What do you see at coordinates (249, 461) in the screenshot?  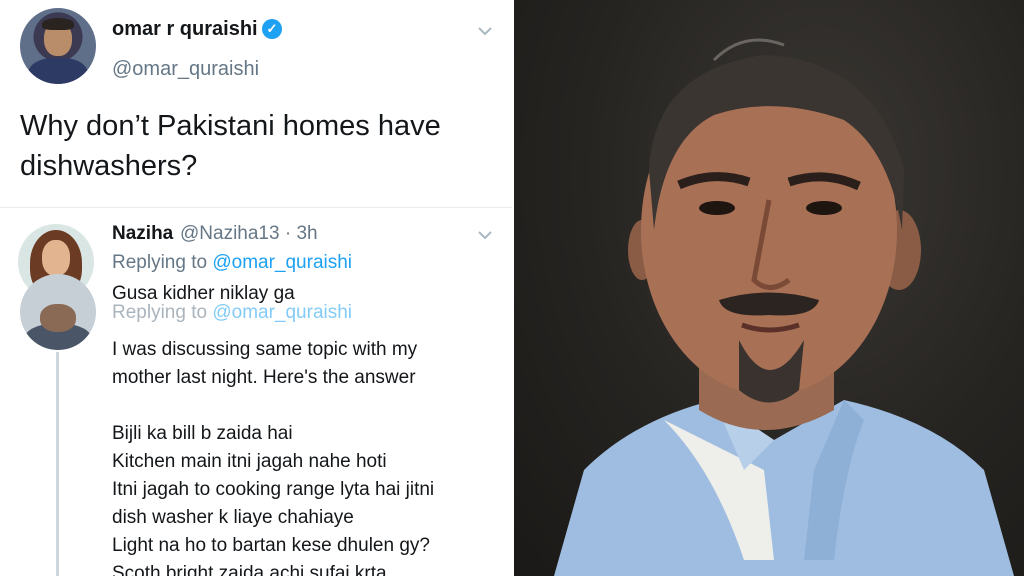 I see `text-line: Kitchen main itni jagah nahe hoti` at bounding box center [249, 461].